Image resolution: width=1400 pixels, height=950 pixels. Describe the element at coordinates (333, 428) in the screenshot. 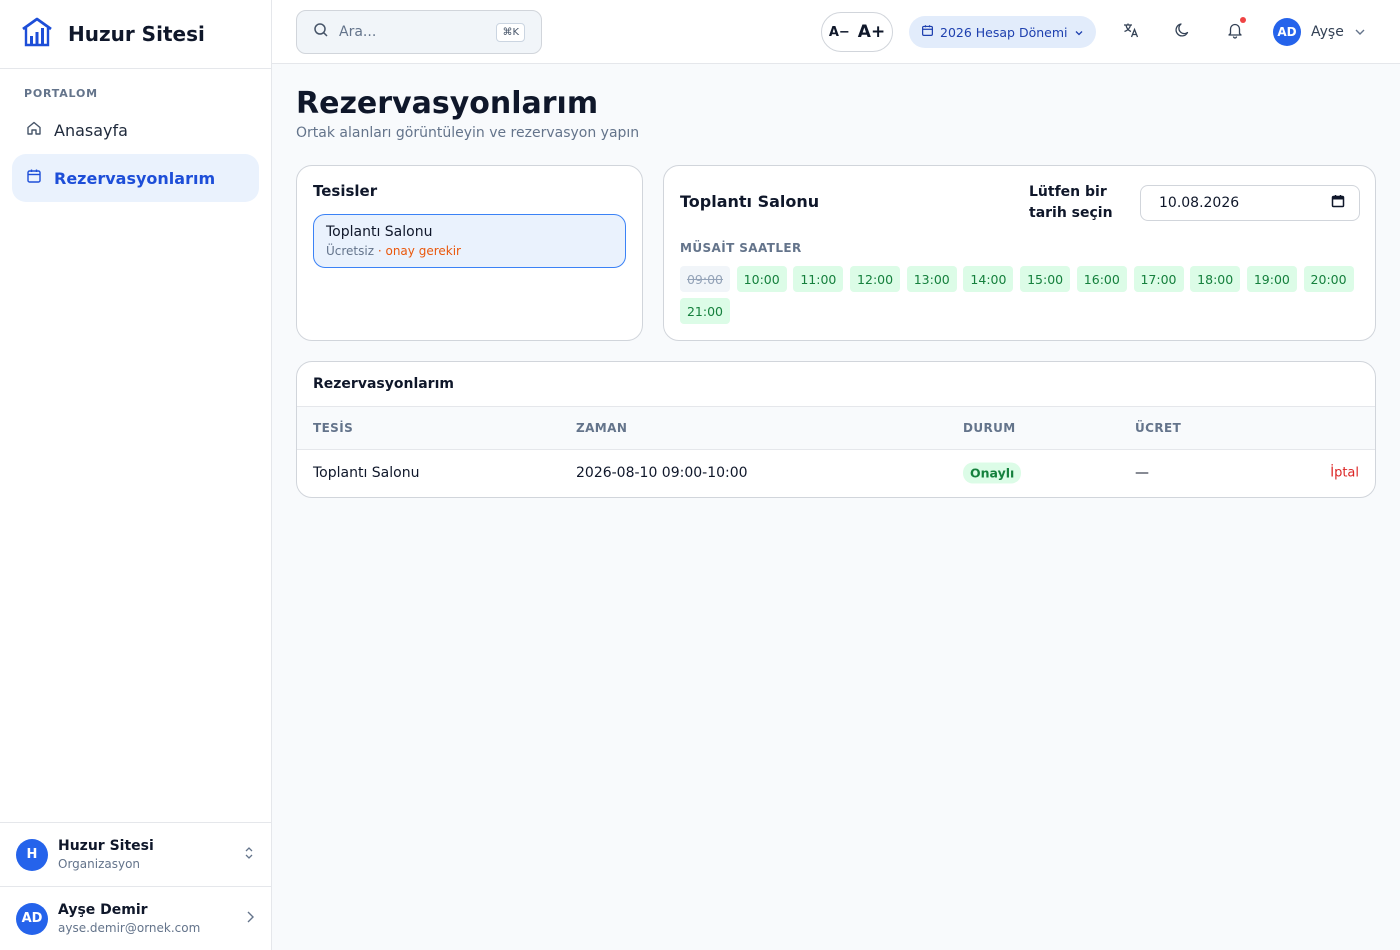

I see `column-header-facility: TESİS` at that location.